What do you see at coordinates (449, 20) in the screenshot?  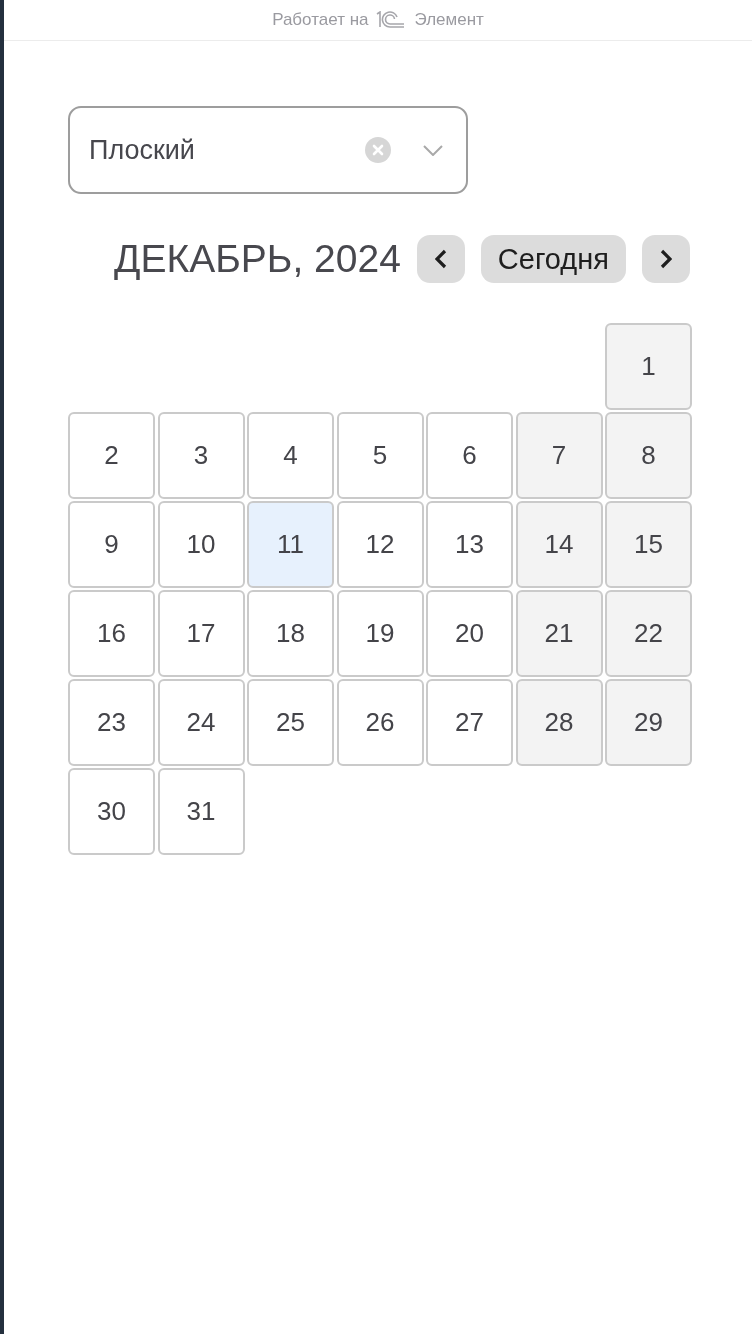 I see `product-name: Элемент` at bounding box center [449, 20].